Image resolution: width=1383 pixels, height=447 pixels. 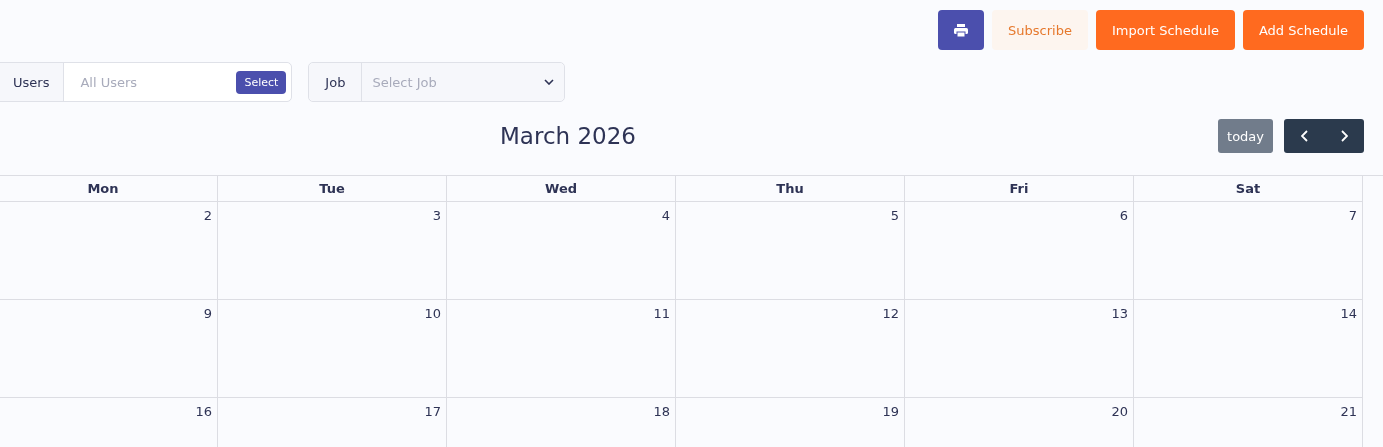 What do you see at coordinates (549, 82) in the screenshot?
I see `chevron-down-icon` at bounding box center [549, 82].